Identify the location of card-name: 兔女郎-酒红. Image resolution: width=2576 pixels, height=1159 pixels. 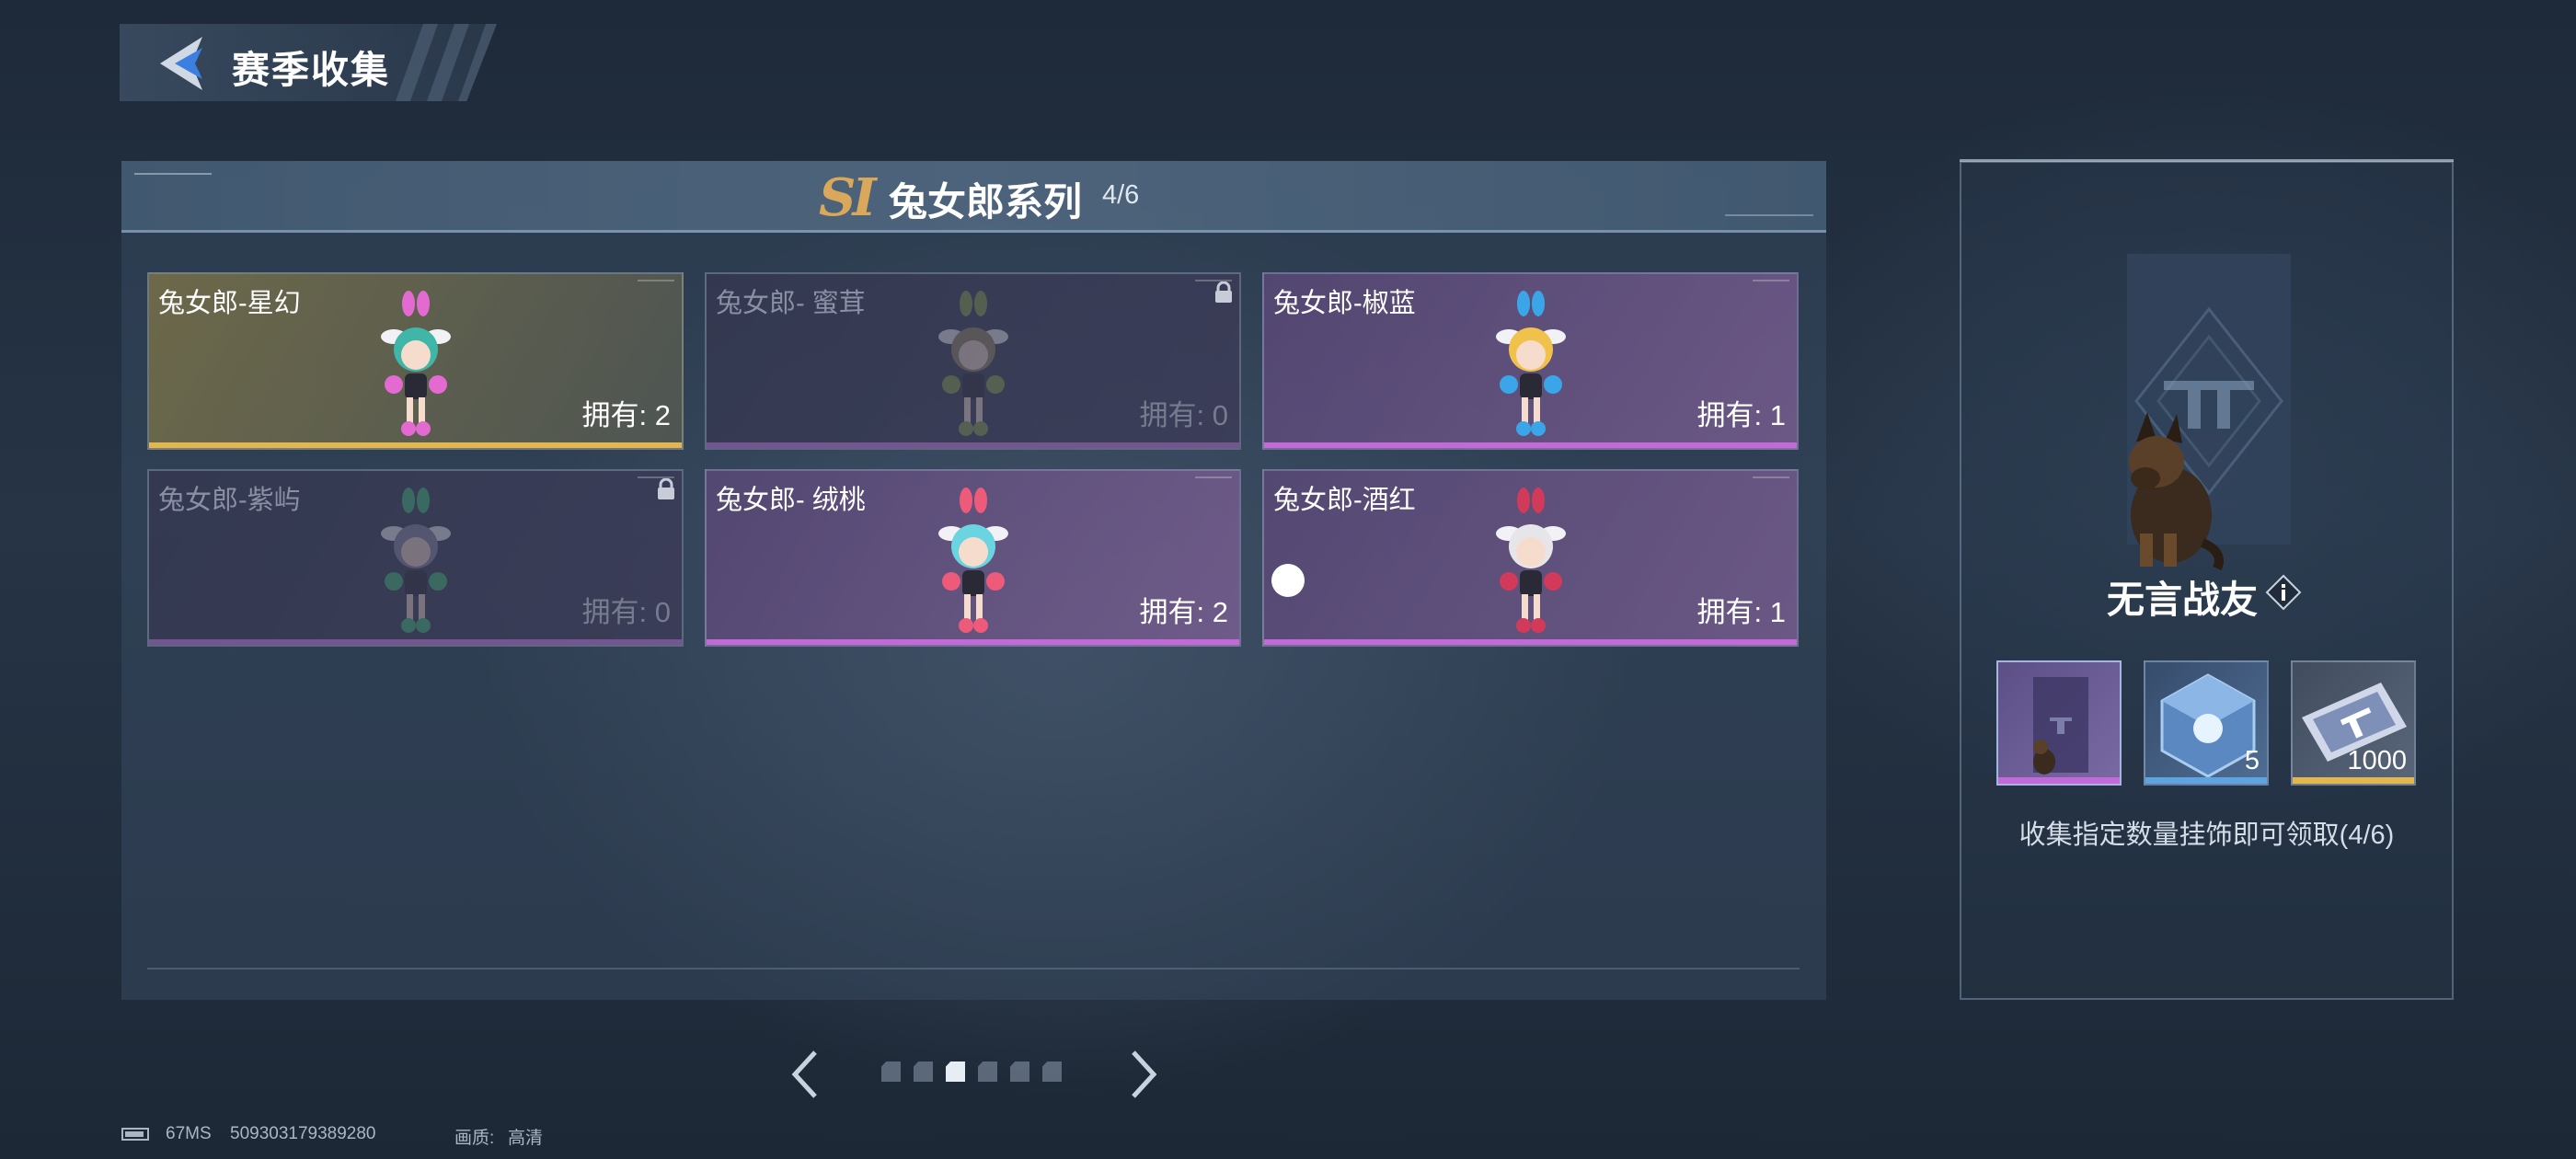
(1344, 500).